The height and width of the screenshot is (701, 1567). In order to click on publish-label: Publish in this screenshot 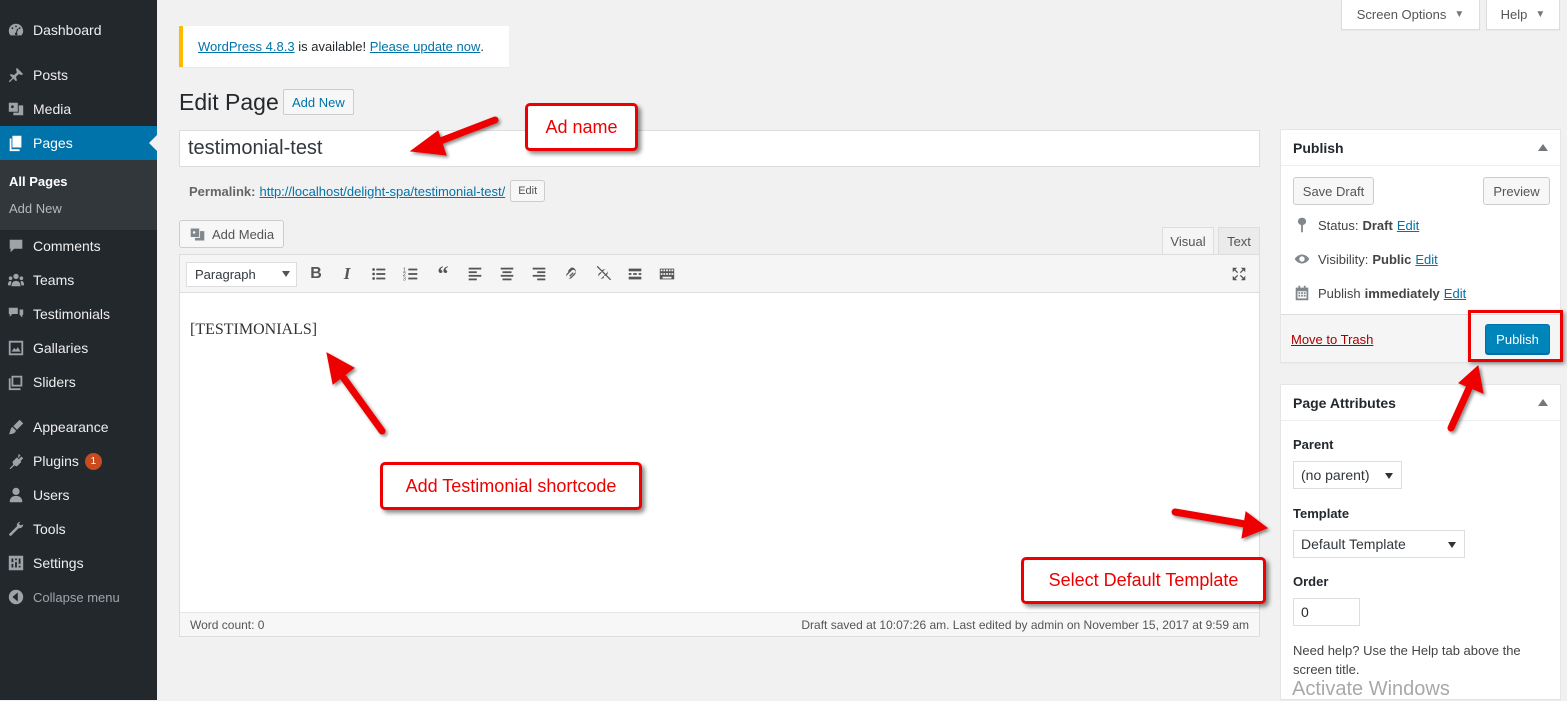, I will do `click(1339, 293)`.